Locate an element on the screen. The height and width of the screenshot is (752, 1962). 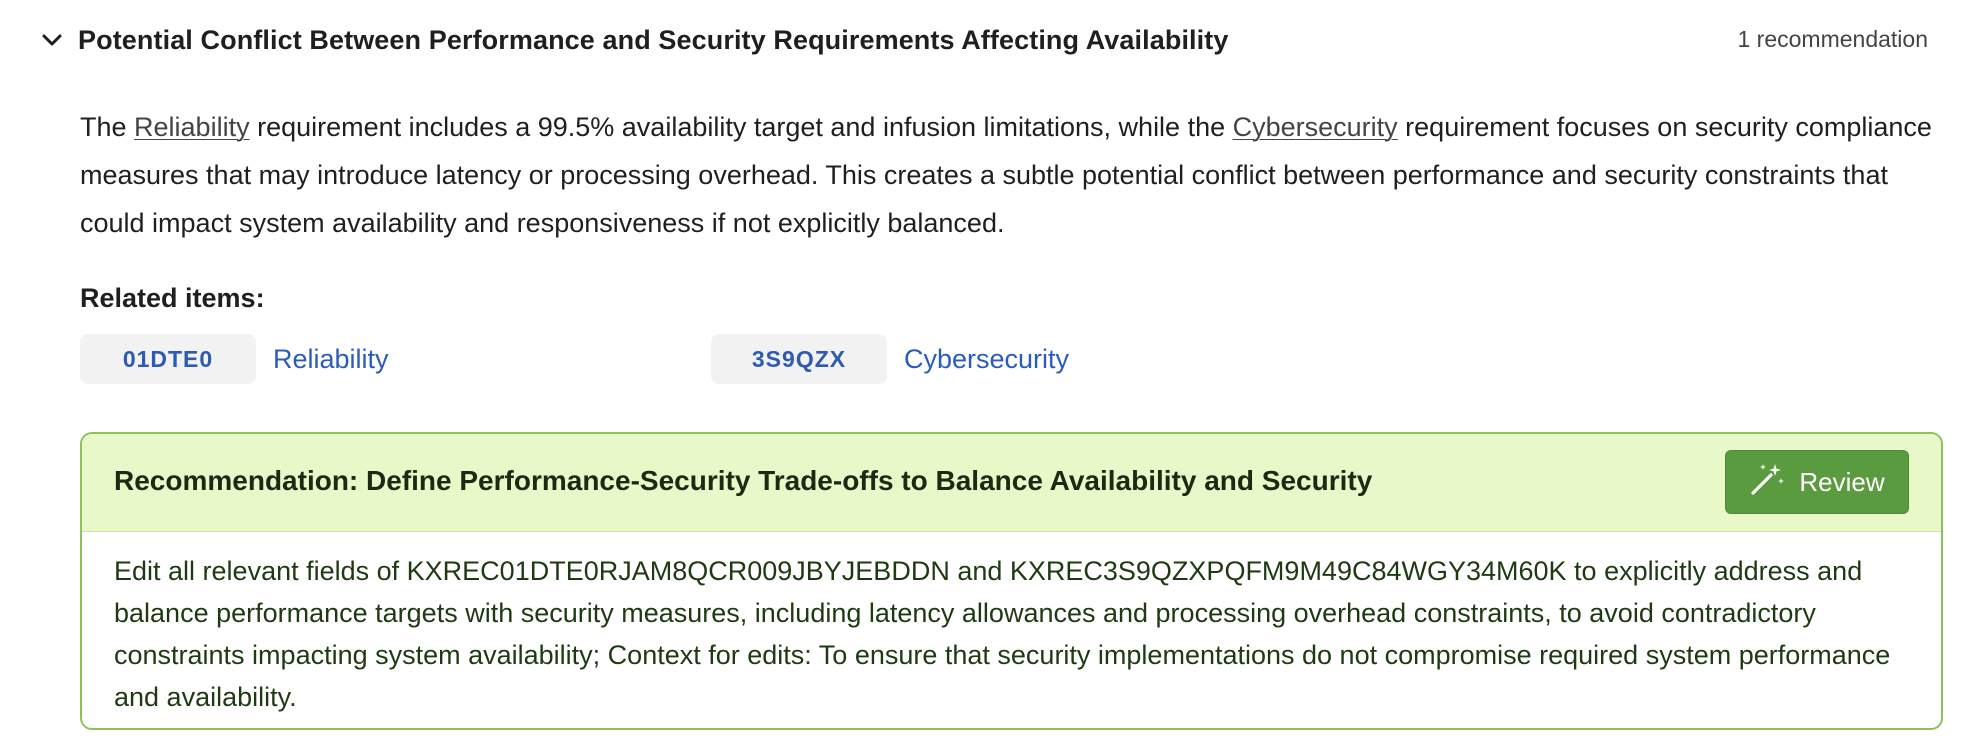
chevron-down-icon is located at coordinates (52, 40).